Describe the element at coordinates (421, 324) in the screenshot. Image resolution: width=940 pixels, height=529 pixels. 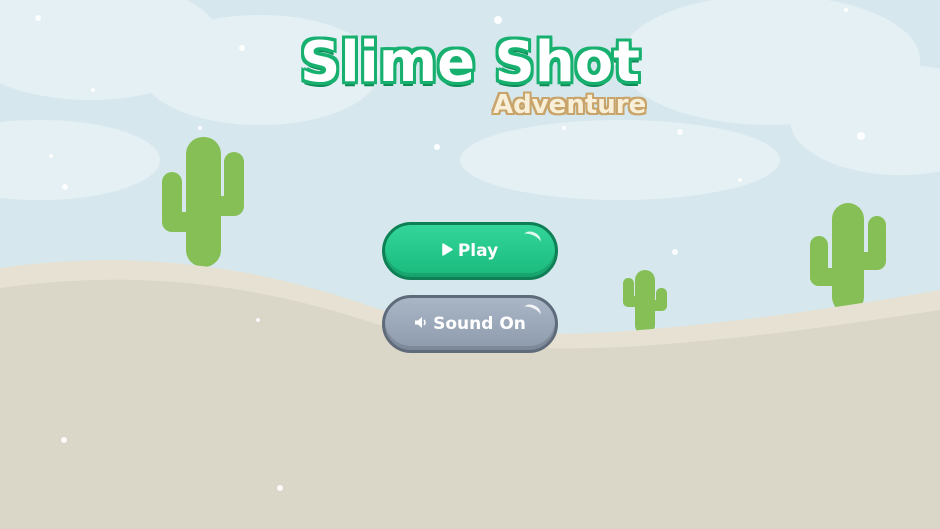
I see `speaker-icon` at that location.